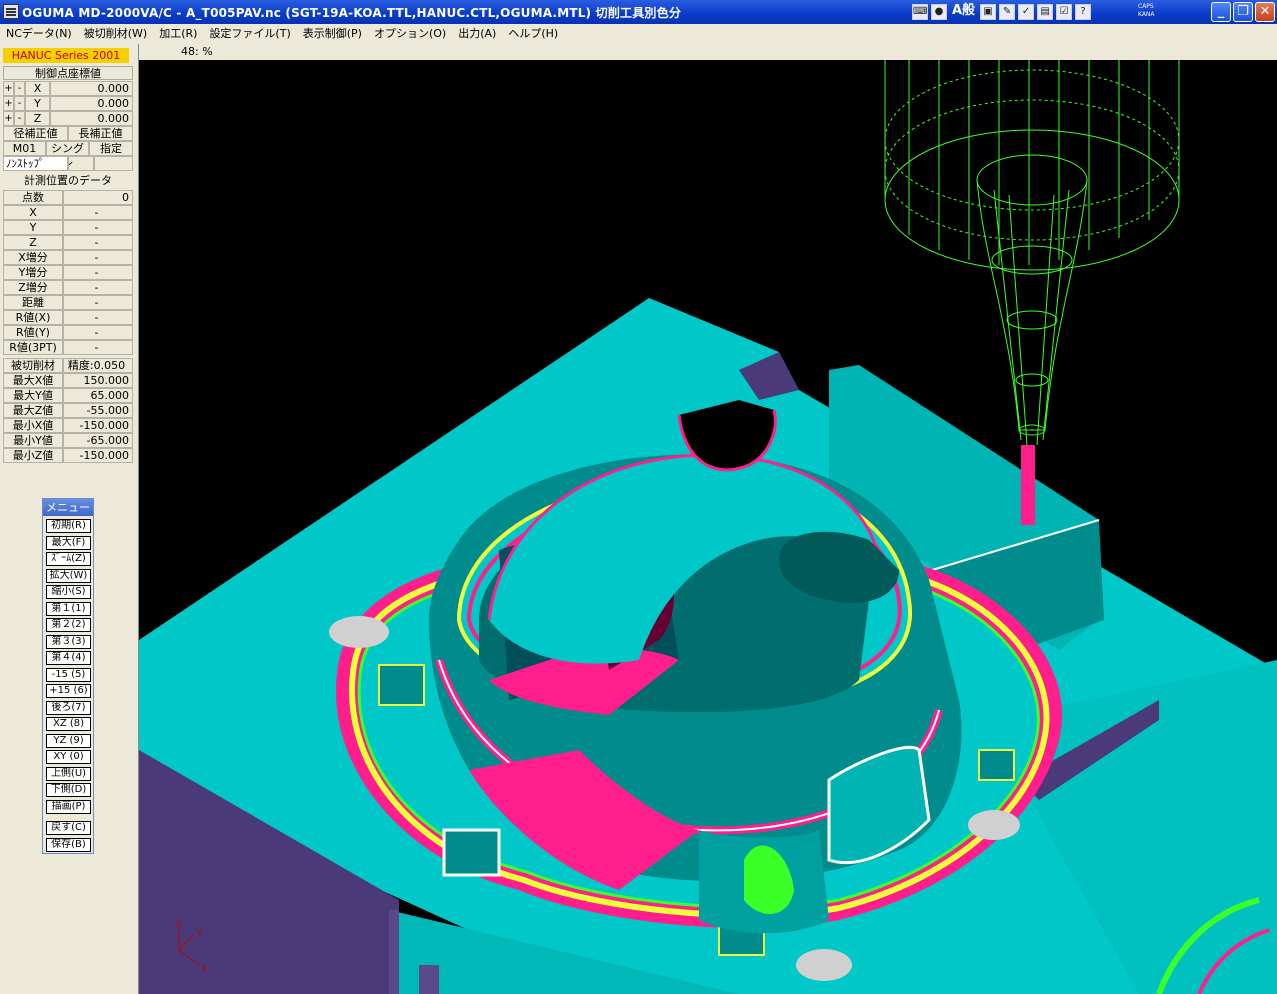  I want to click on menu-bottom-button: 下側(D), so click(68, 790).